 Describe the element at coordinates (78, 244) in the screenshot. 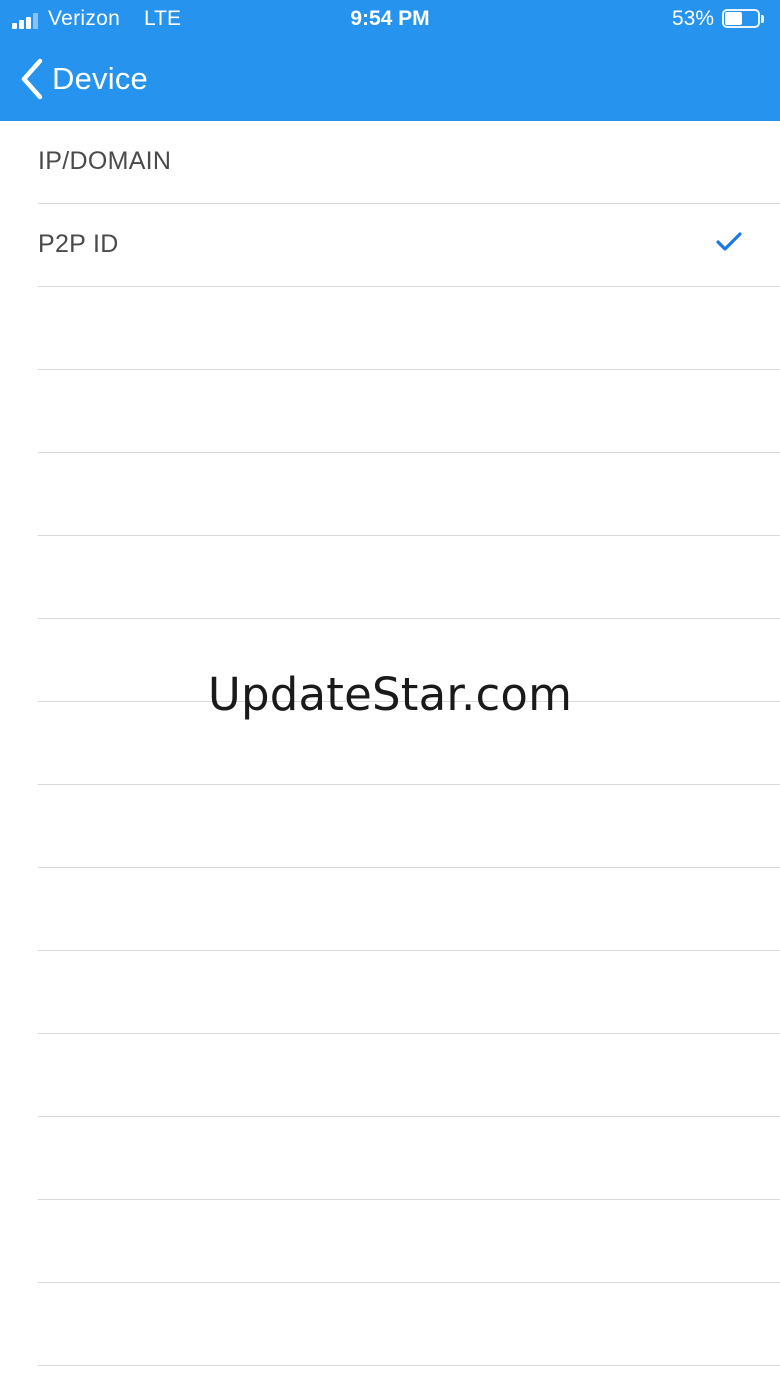

I see `list-item-label: P2P ID` at that location.